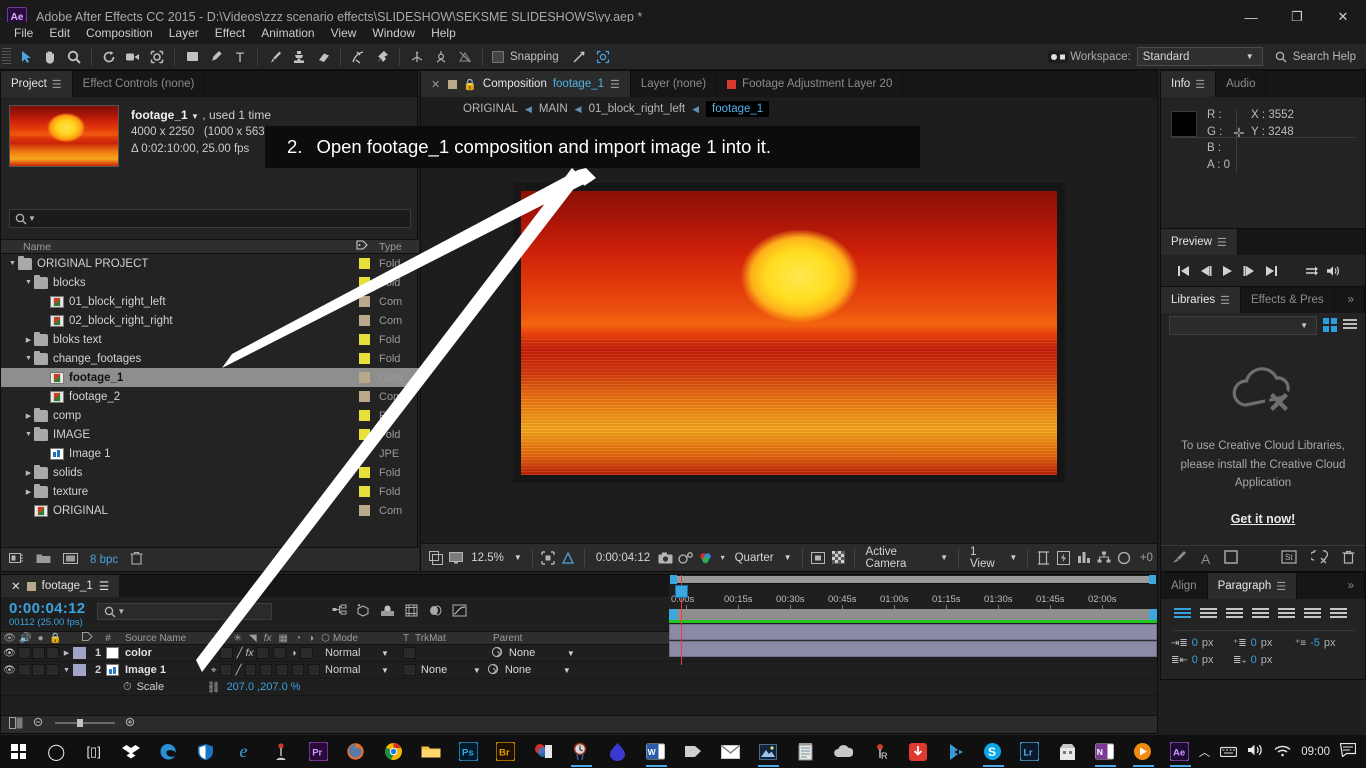  What do you see at coordinates (1312, 614) in the screenshot?
I see `justify-last-right-icon` at bounding box center [1312, 614].